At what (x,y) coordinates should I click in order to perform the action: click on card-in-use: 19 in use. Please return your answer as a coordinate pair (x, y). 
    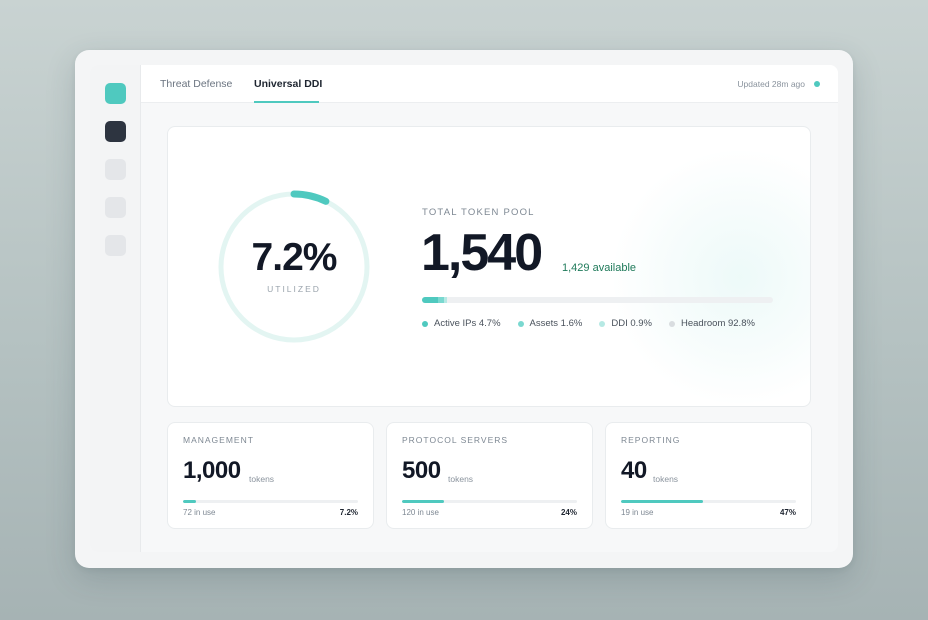
    Looking at the image, I should click on (637, 512).